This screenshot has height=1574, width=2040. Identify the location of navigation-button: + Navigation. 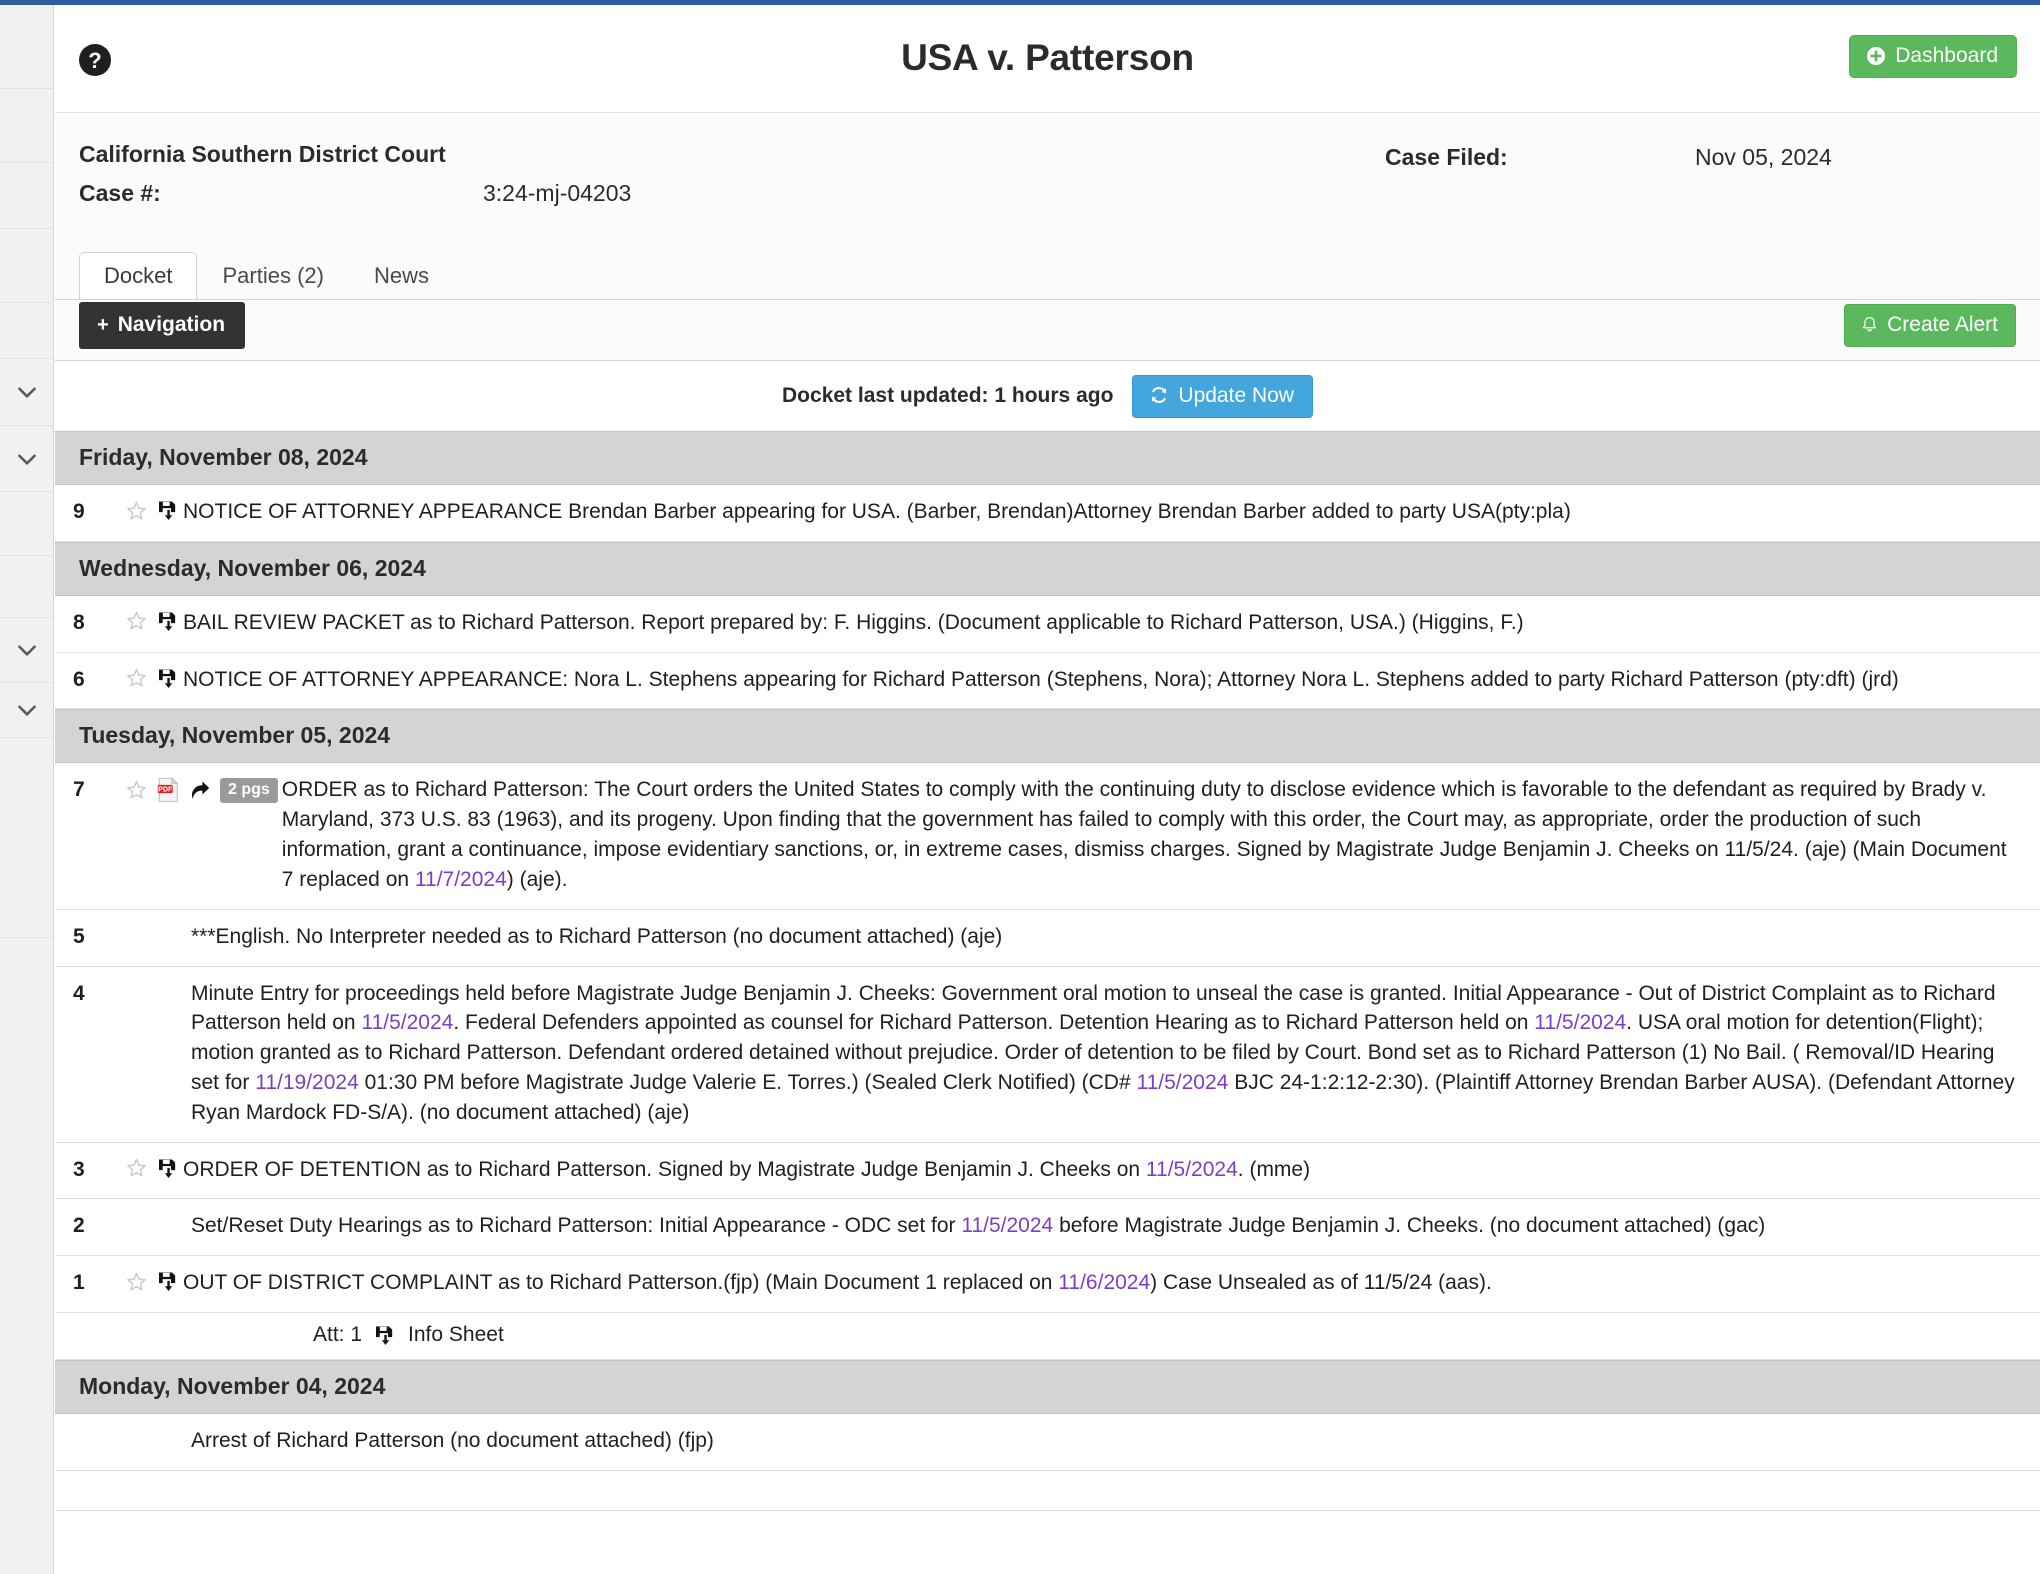
(162, 325).